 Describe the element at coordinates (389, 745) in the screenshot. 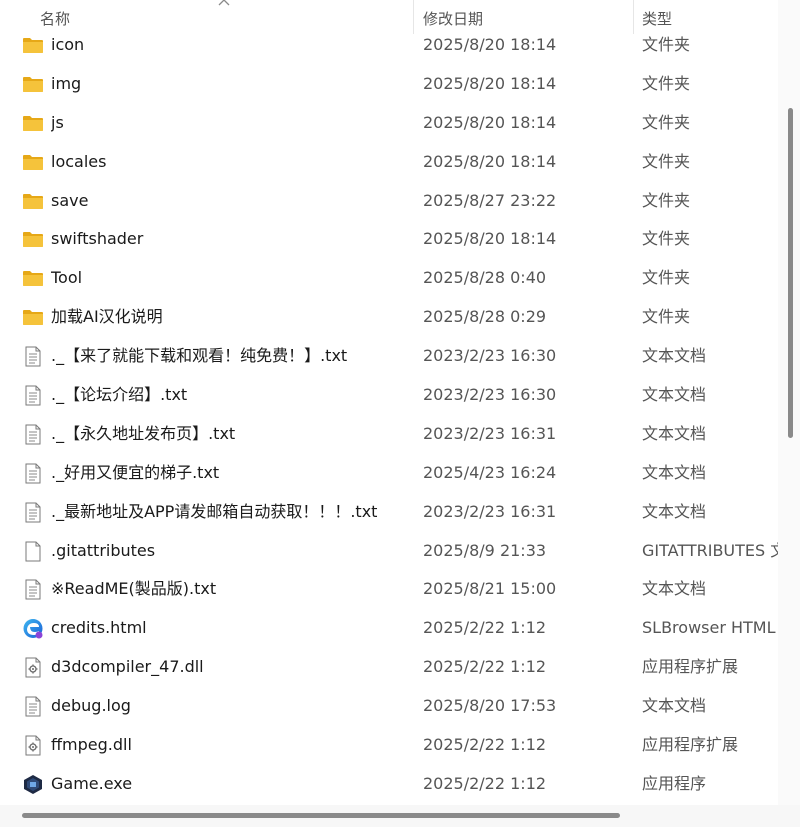

I see `file-row: ffmpeg.dll 2025/2/22 1:12 应用程序扩展` at that location.